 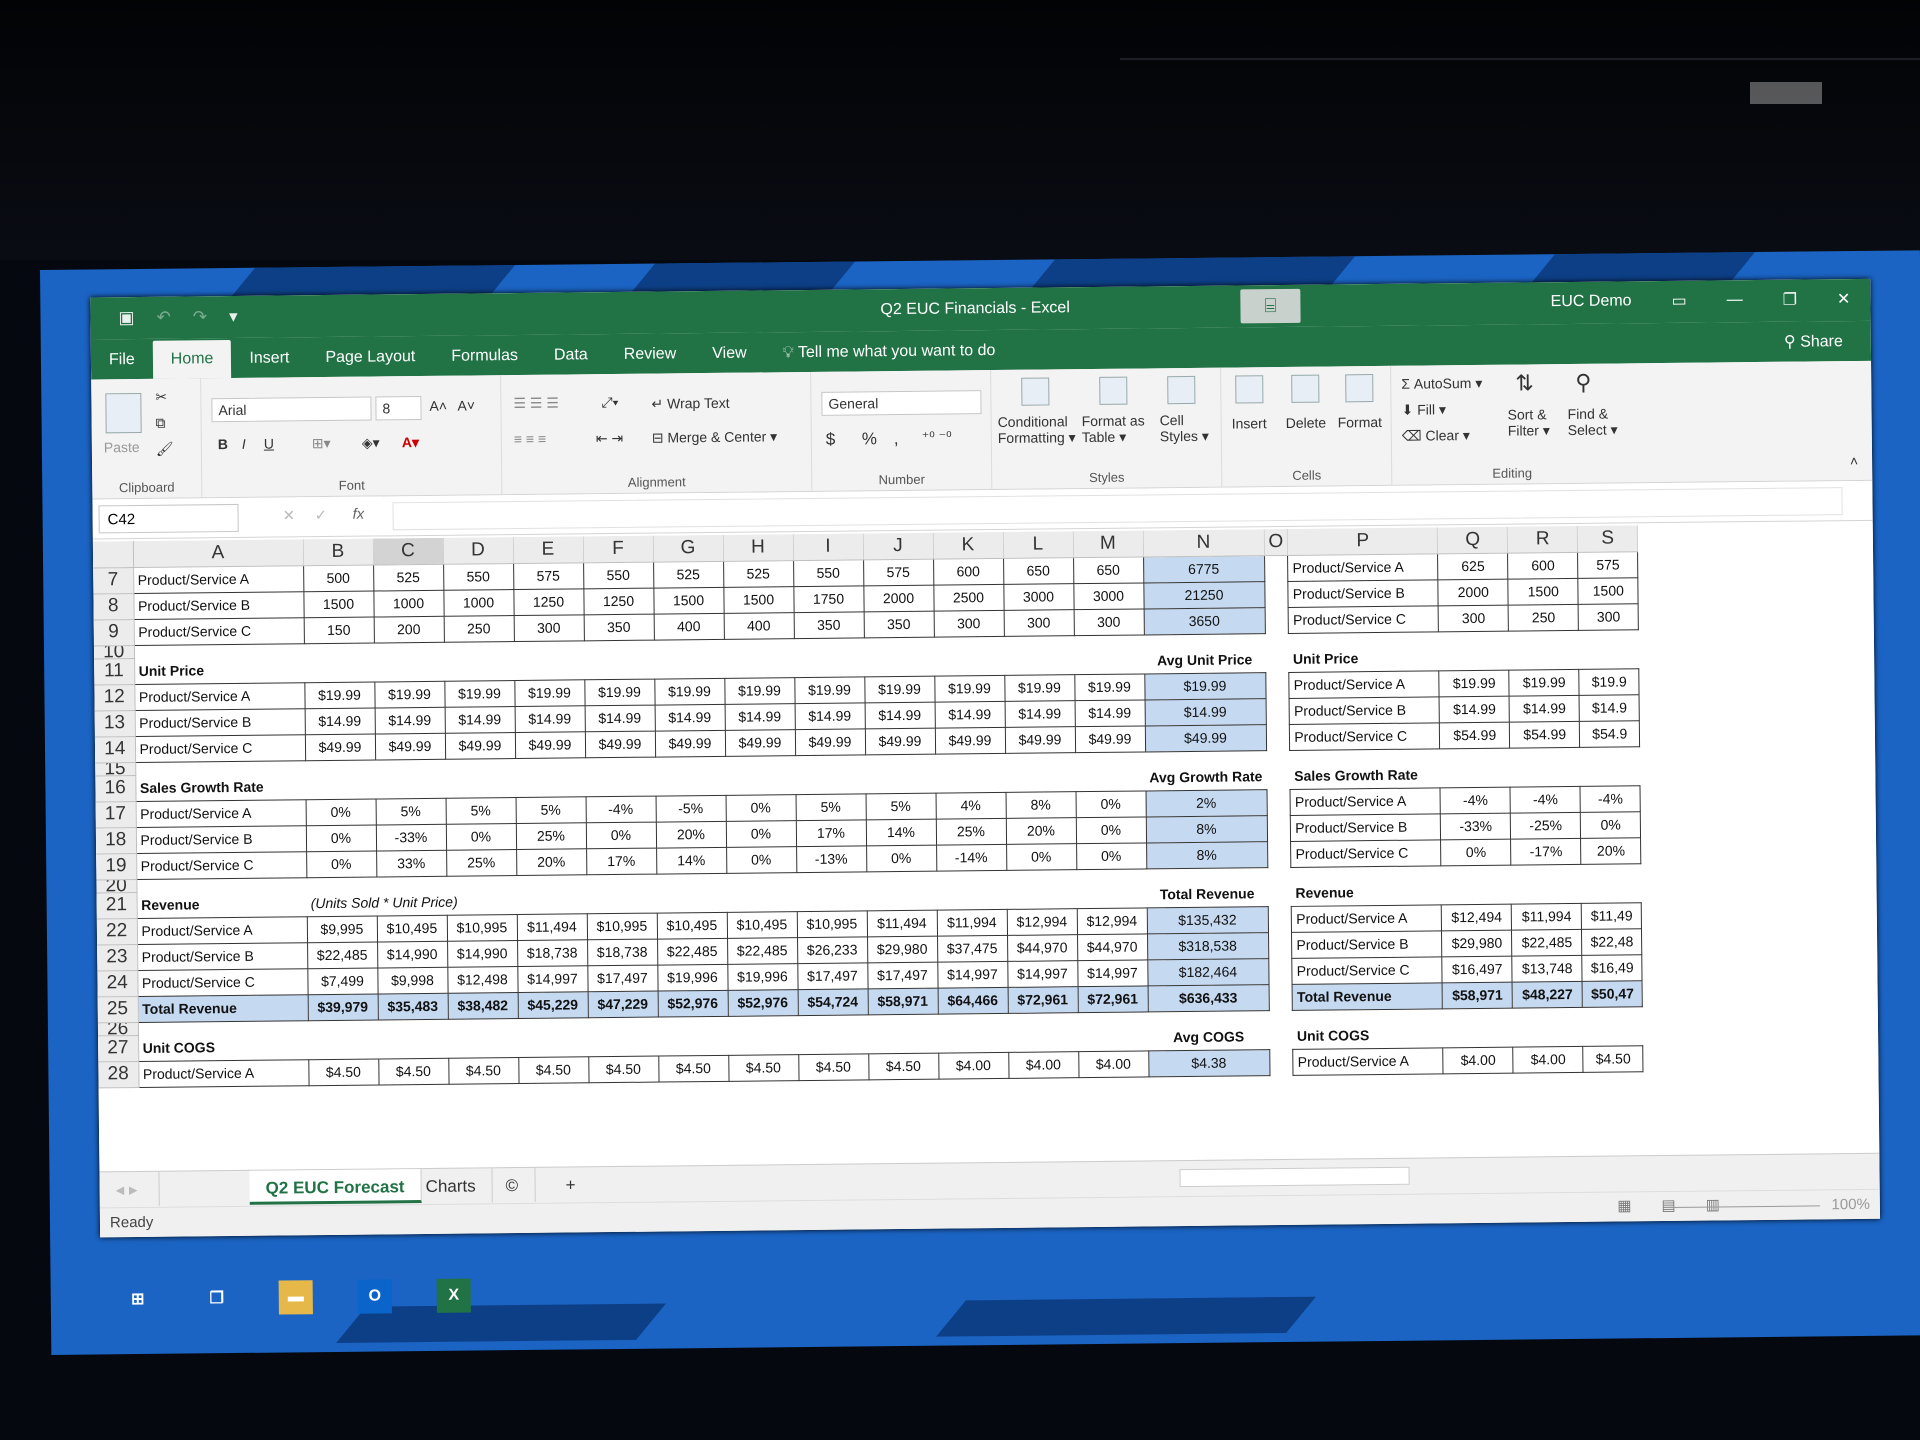 What do you see at coordinates (970, 805) in the screenshot?
I see `cell: 4%` at bounding box center [970, 805].